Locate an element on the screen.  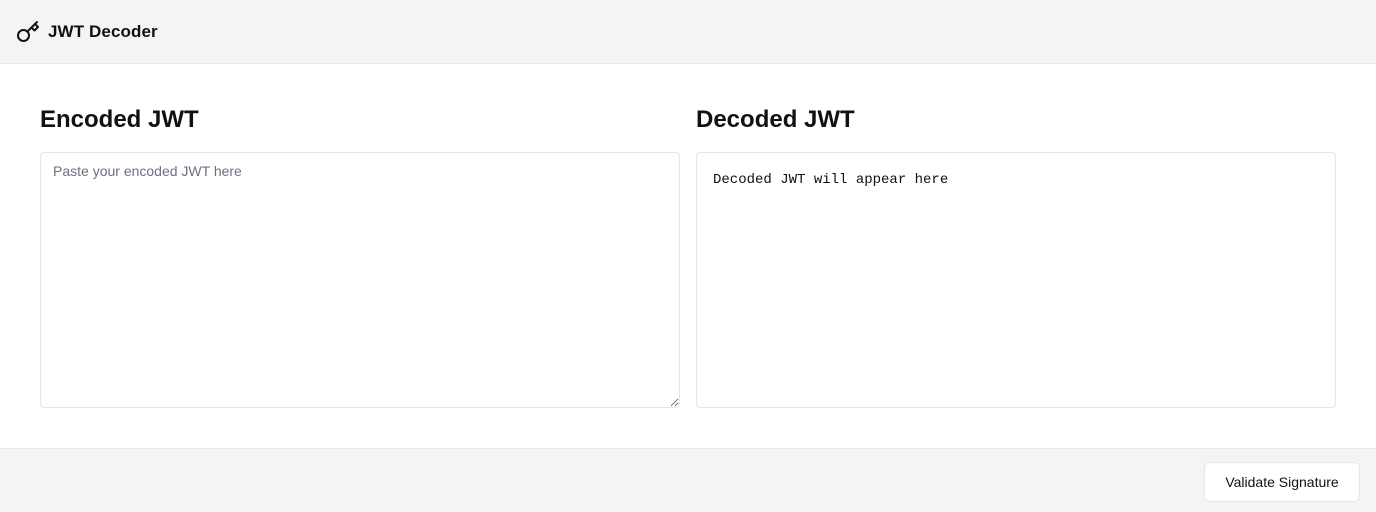
decoded-heading: Decoded JWT is located at coordinates (775, 119).